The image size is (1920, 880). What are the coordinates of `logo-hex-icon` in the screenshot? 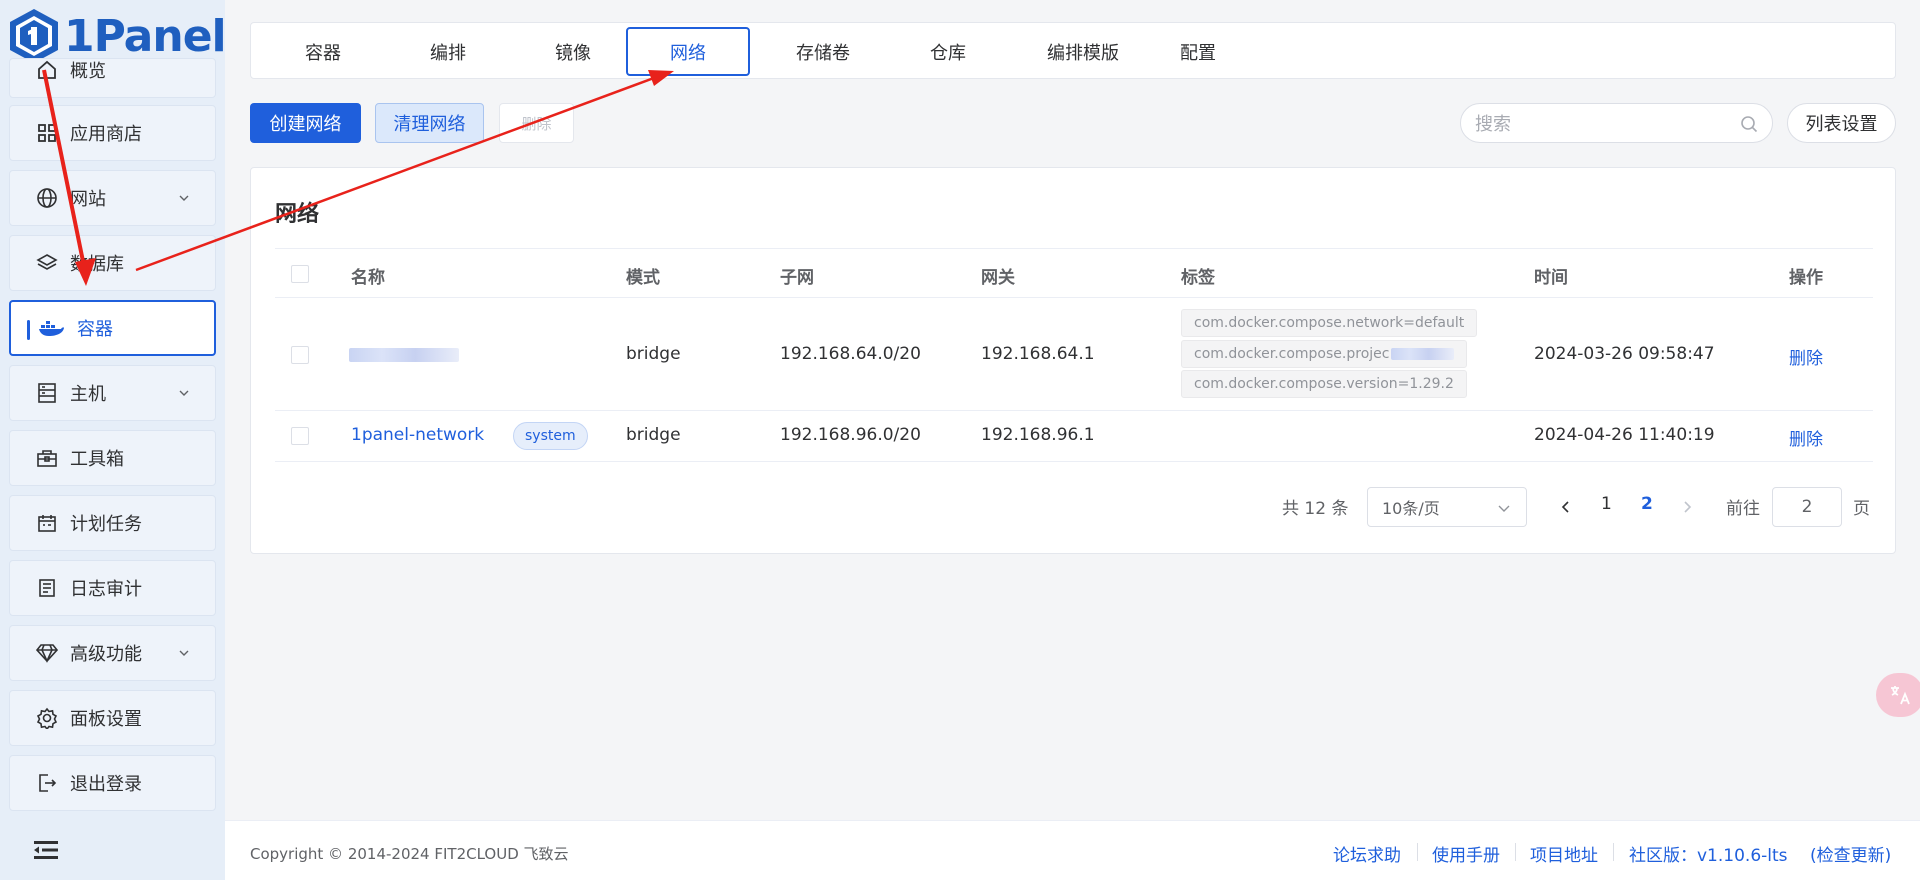 It's located at (34, 36).